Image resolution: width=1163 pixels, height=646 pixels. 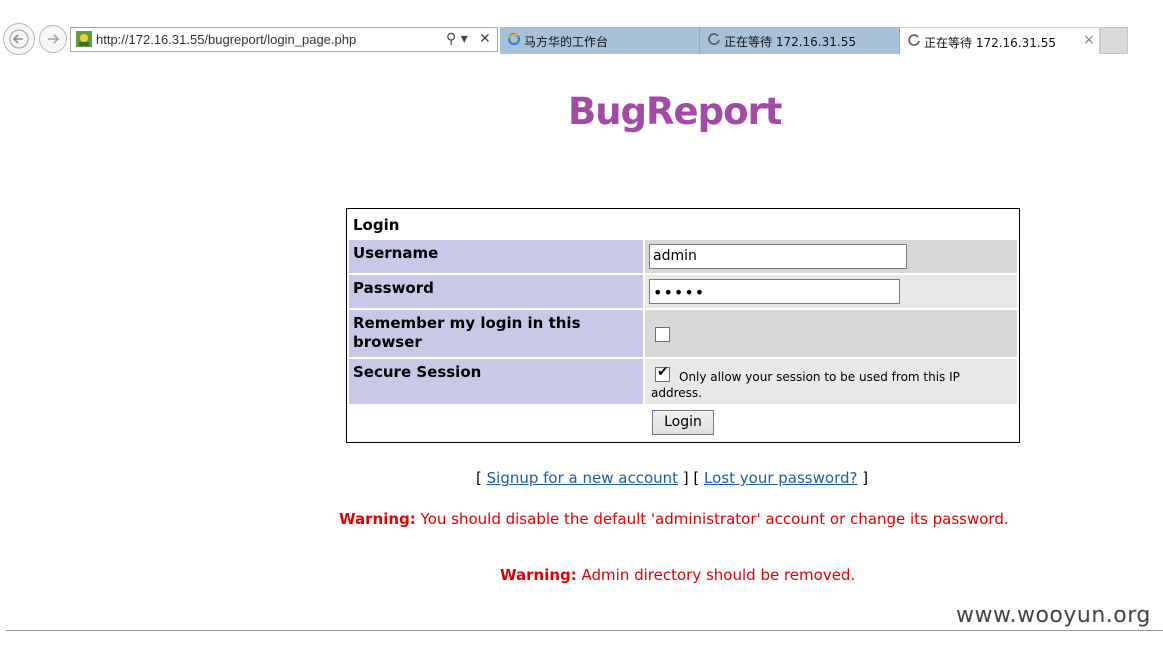 I want to click on password-row: Password •••••, so click(x=683, y=291).